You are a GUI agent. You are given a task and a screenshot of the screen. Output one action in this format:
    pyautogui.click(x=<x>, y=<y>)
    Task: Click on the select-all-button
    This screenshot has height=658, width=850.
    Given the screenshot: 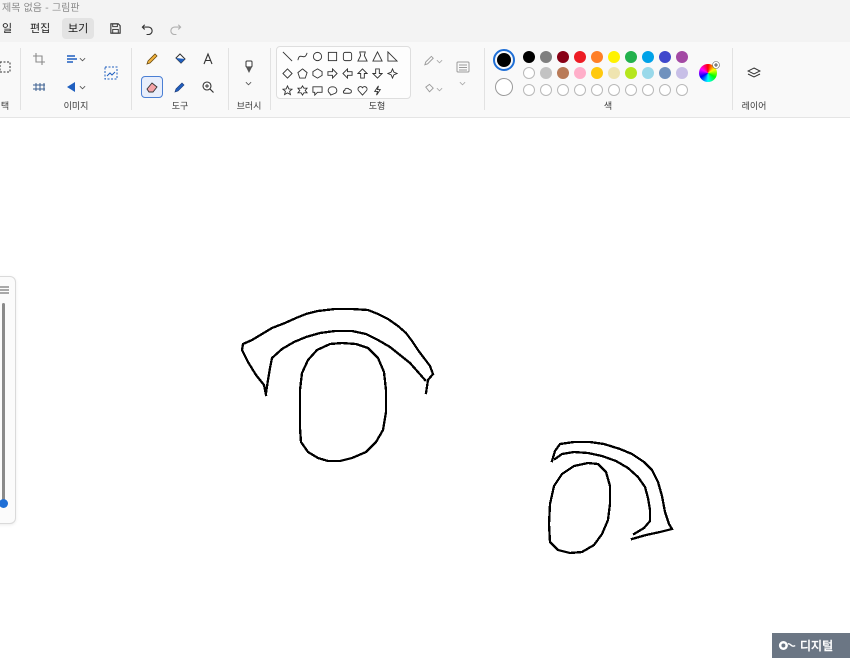 What is the action you would take?
    pyautogui.click(x=39, y=87)
    